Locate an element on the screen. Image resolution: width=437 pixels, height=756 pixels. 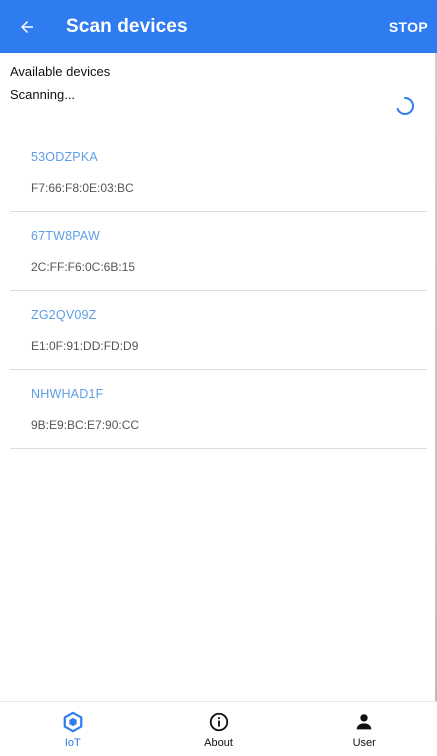
arrow-left-icon is located at coordinates (27, 26).